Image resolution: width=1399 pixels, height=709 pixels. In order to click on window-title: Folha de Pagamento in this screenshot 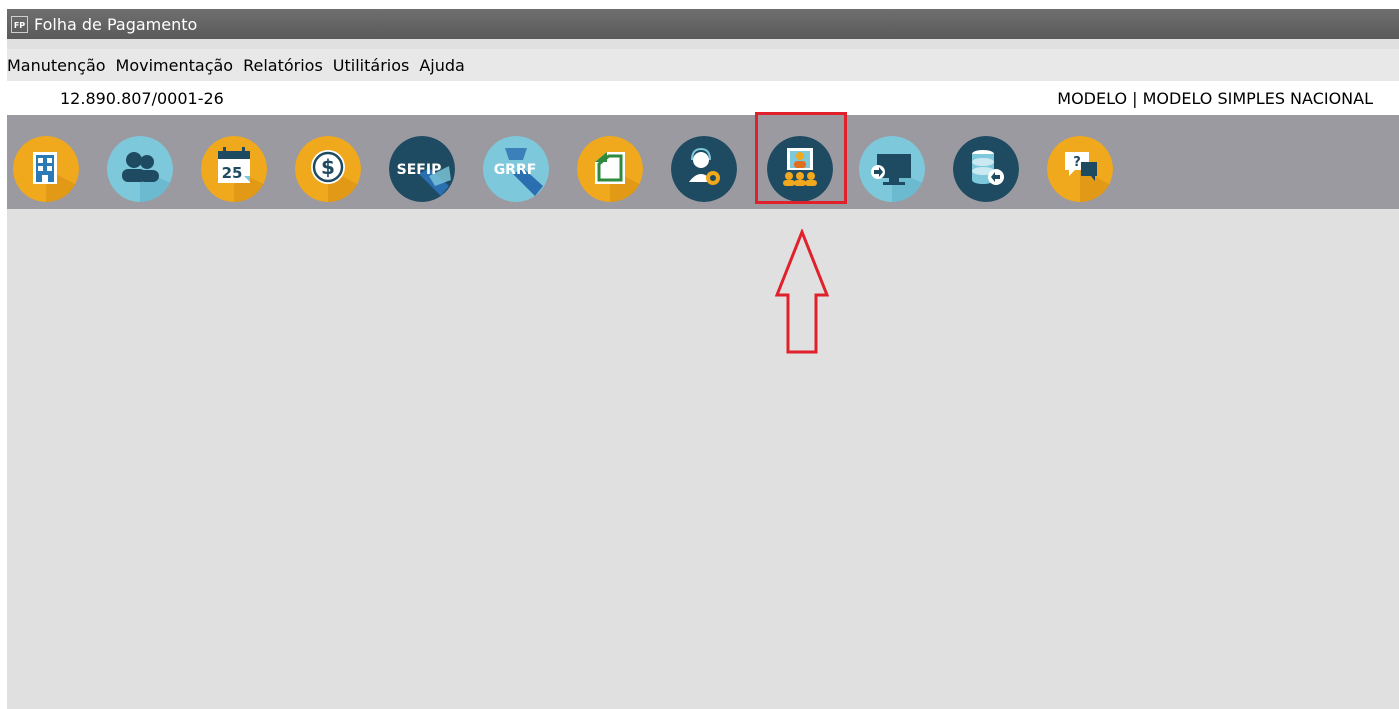, I will do `click(116, 24)`.